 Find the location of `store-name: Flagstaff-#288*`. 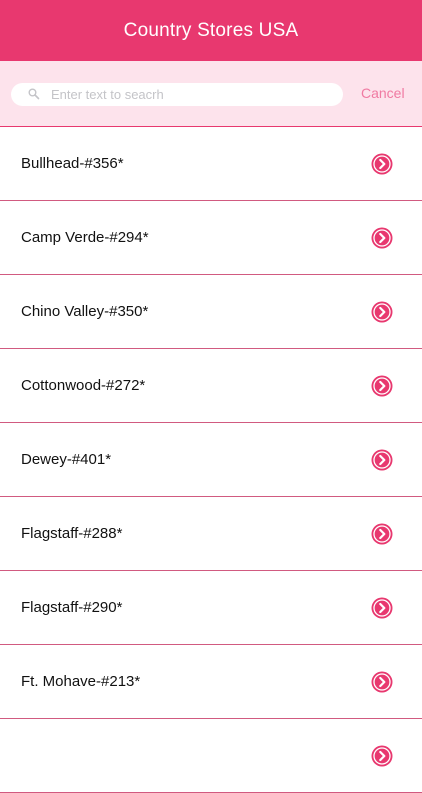

store-name: Flagstaff-#288* is located at coordinates (72, 533).